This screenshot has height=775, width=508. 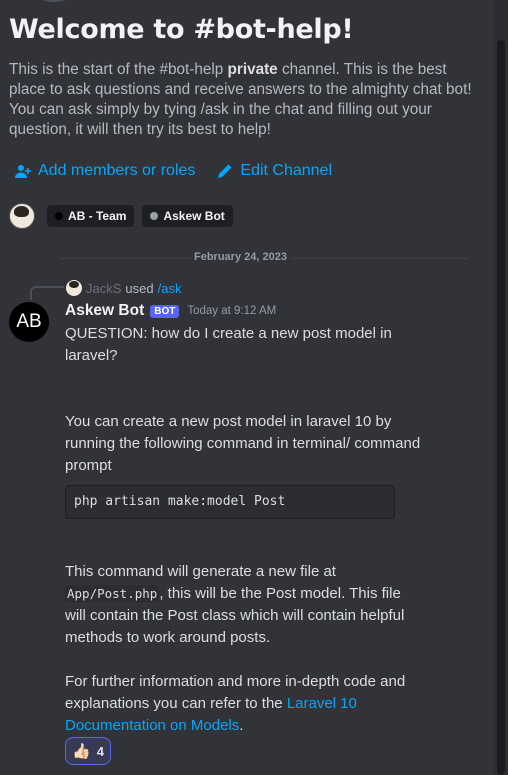 I want to click on command-reference: JackS used /ask, so click(x=123, y=288).